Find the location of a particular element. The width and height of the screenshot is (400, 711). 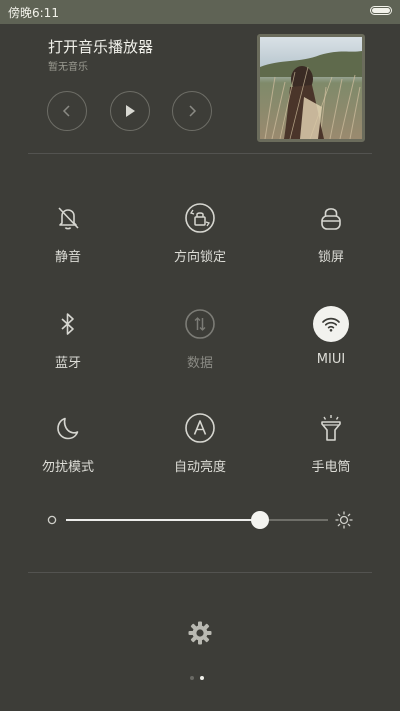

toggle-mute: 静音 is located at coordinates (68, 240).